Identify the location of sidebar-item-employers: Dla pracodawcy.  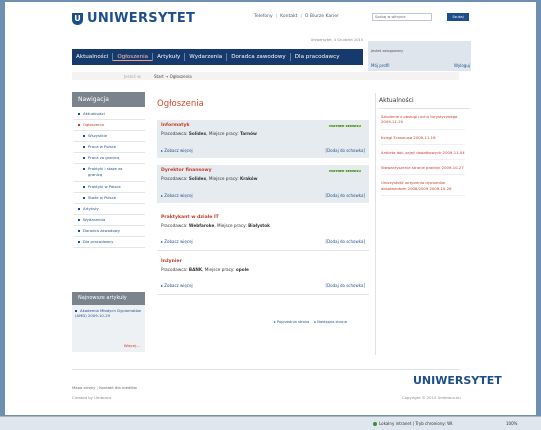
(109, 242).